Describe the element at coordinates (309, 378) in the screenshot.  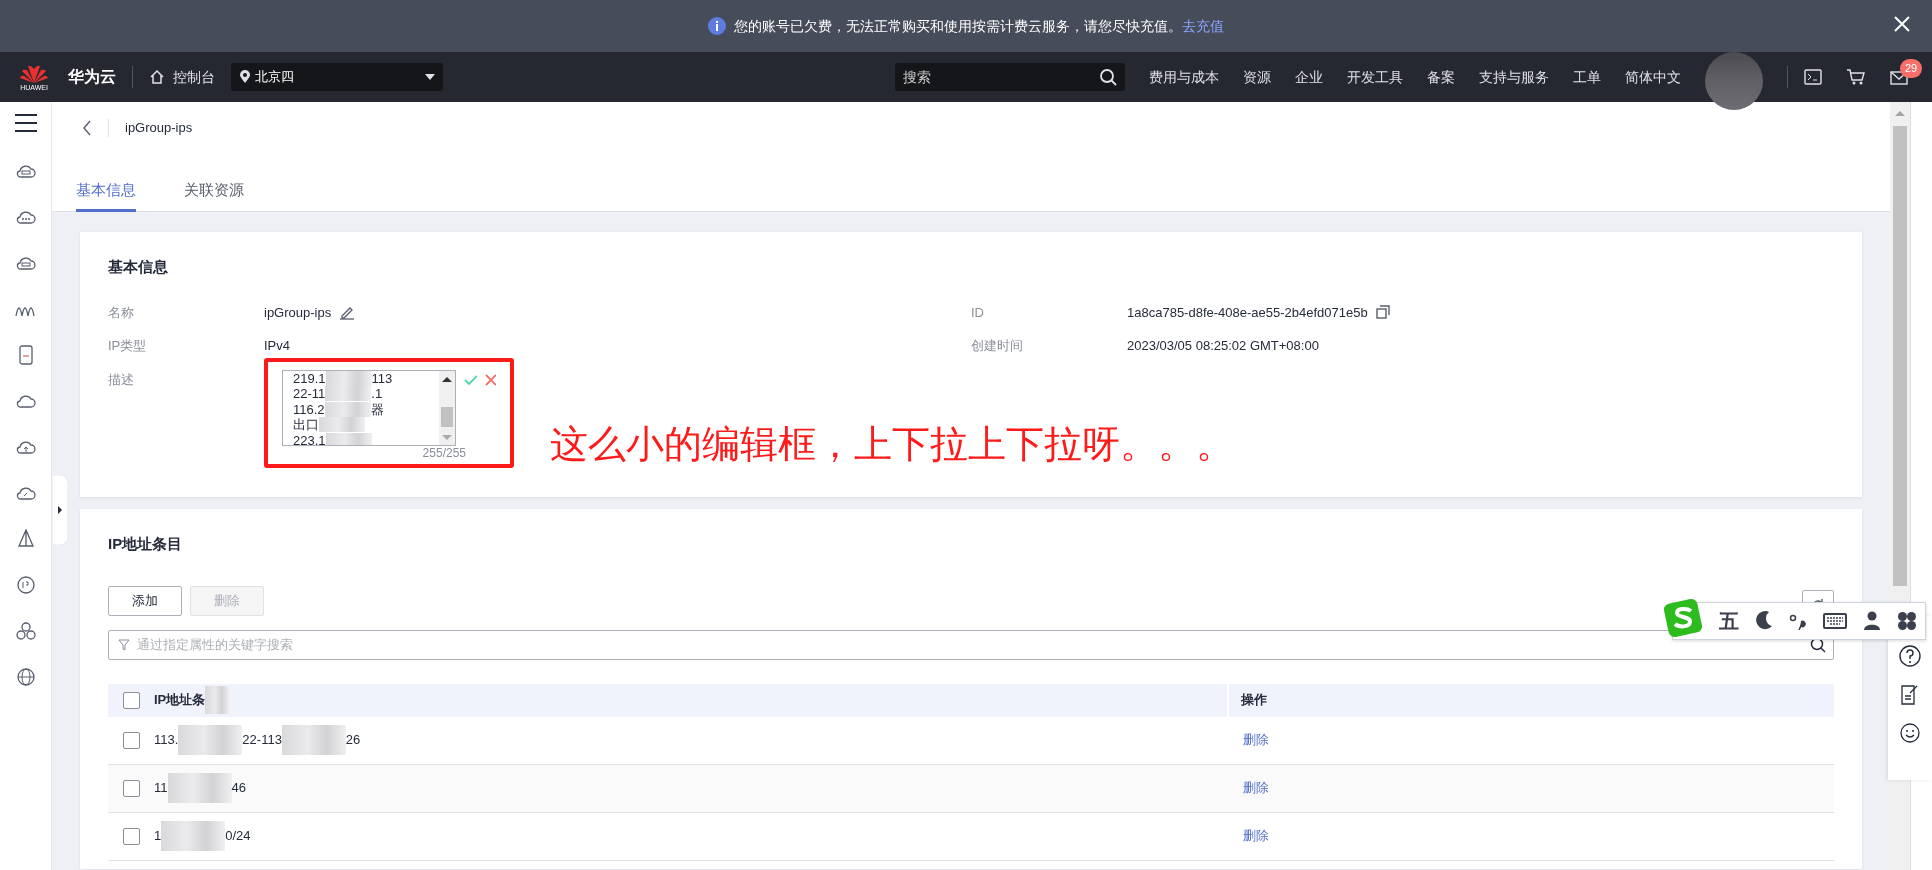
I see `textarea-line: 219.1` at that location.